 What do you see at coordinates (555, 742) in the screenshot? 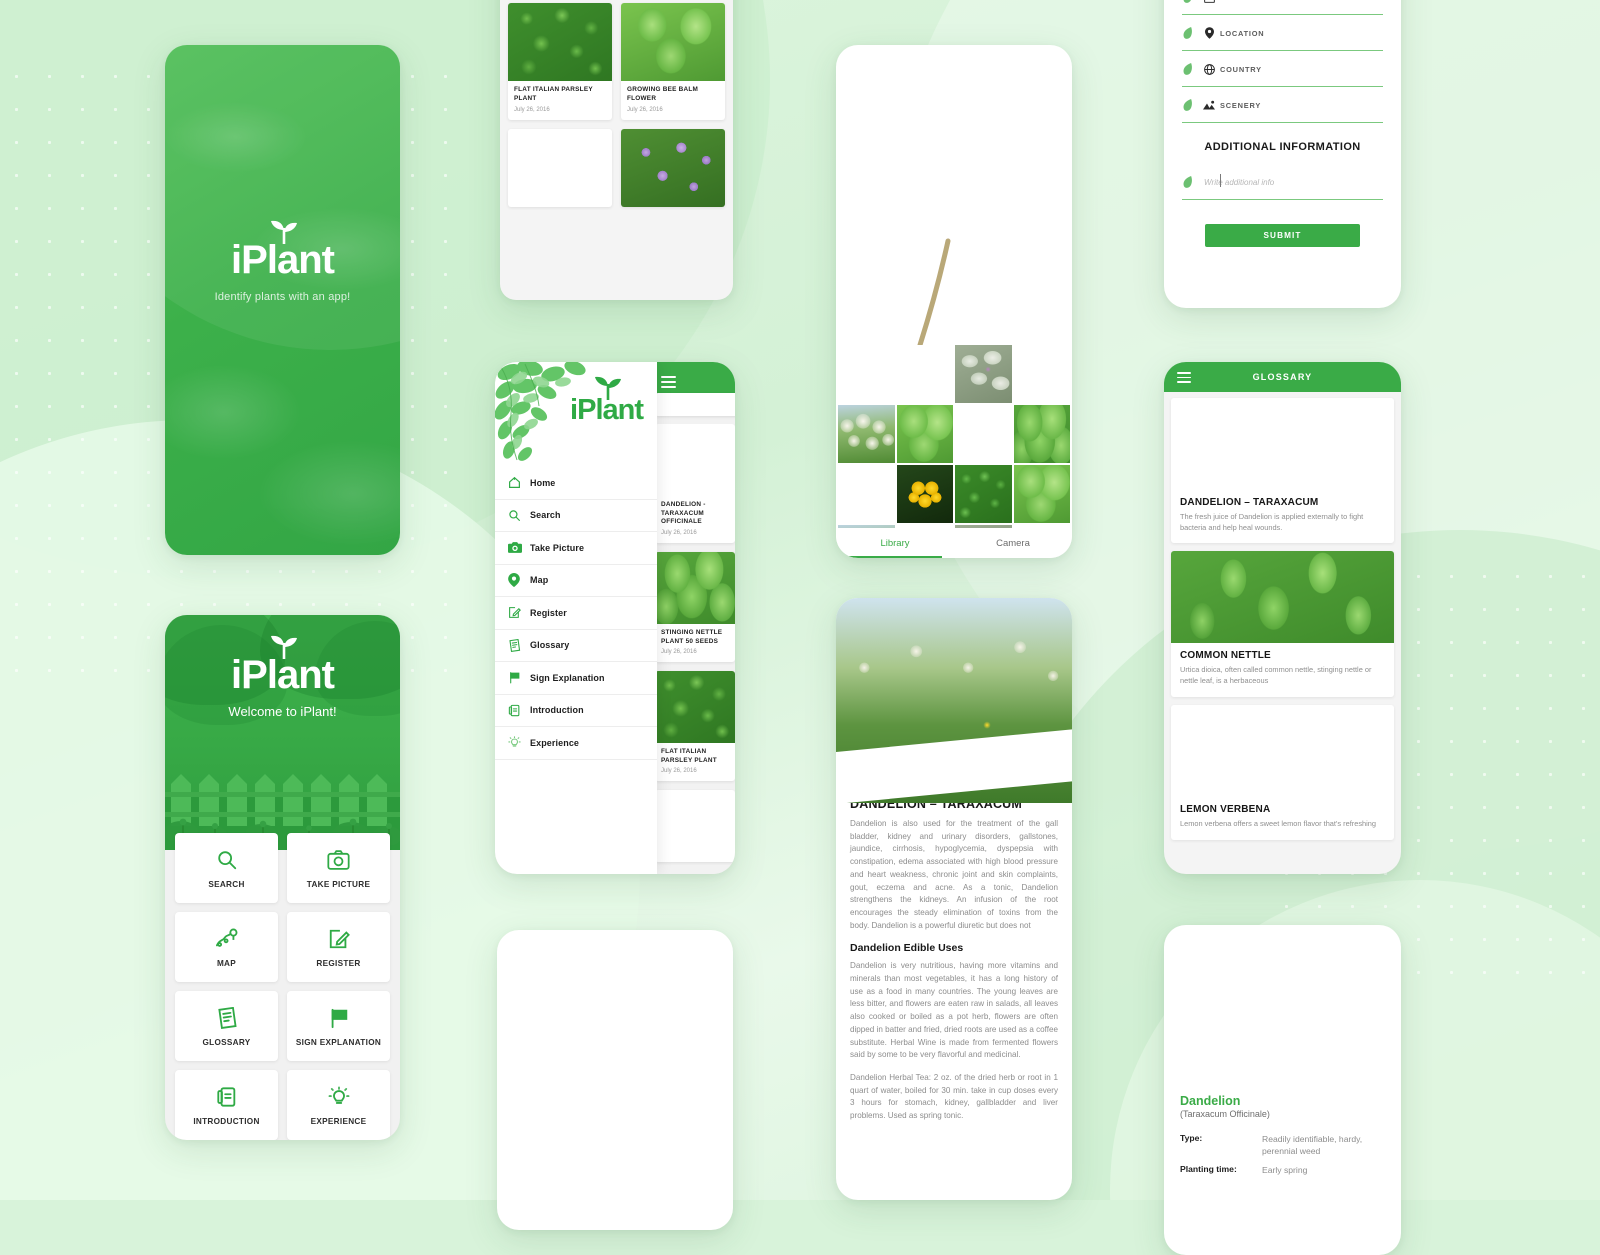
I see `drawer-item-label: Experience` at bounding box center [555, 742].